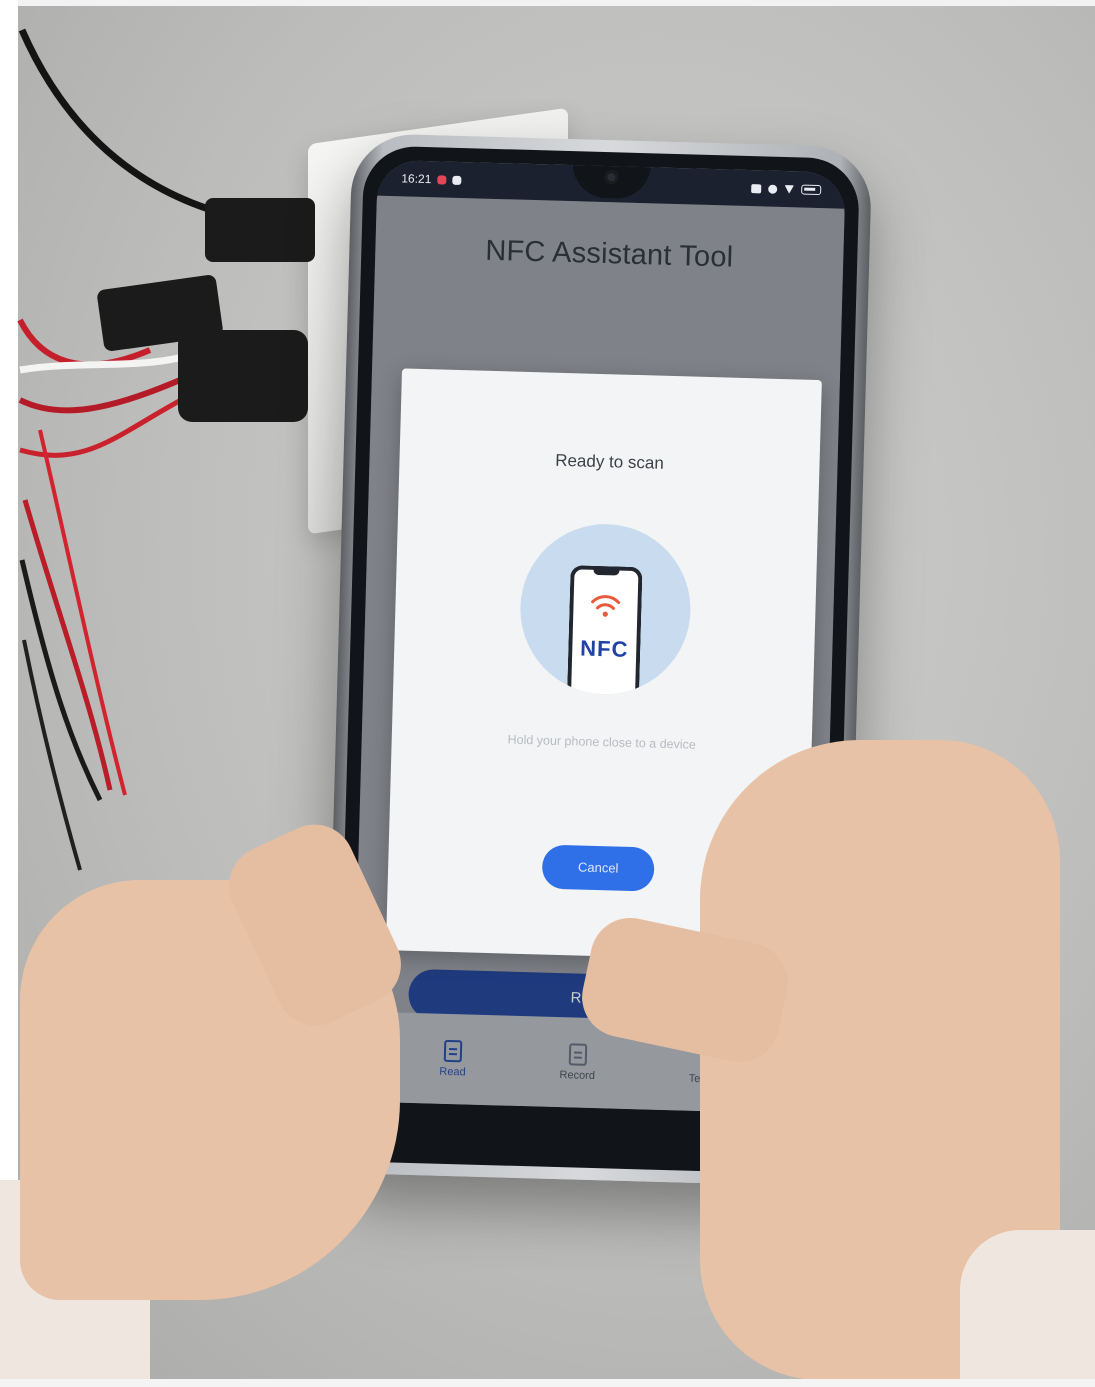 Image resolution: width=1095 pixels, height=1387 pixels. Describe the element at coordinates (605, 630) in the screenshot. I see `phone-icon: NFC` at that location.